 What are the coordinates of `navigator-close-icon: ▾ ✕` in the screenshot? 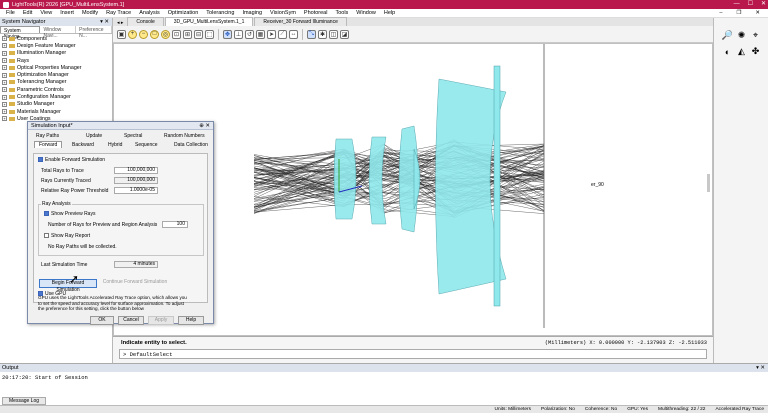 It's located at (104, 22).